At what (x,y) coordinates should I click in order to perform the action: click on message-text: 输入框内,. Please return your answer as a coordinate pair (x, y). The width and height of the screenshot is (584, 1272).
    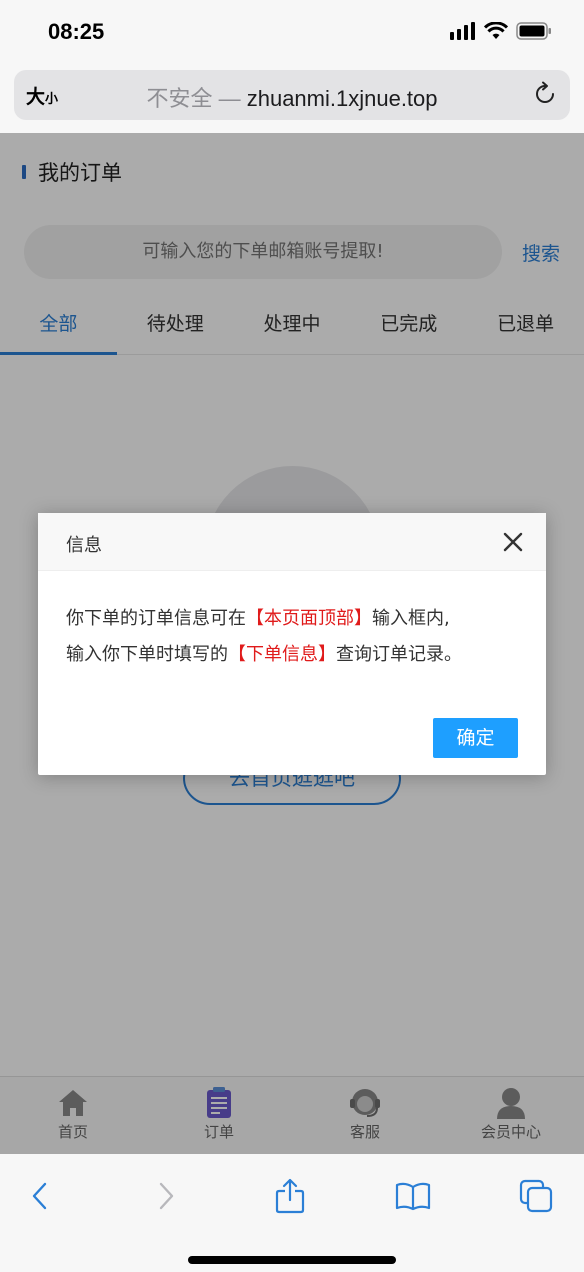
    Looking at the image, I should click on (411, 618).